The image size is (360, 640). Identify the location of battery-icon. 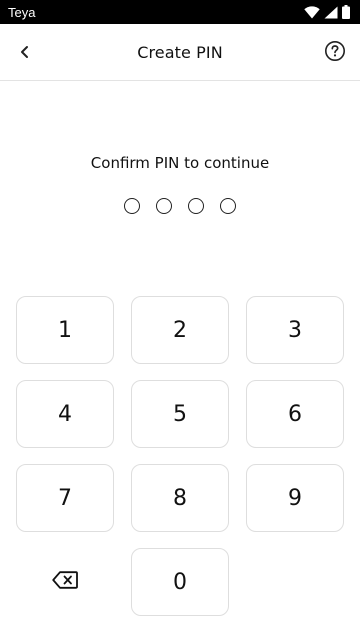
(346, 12).